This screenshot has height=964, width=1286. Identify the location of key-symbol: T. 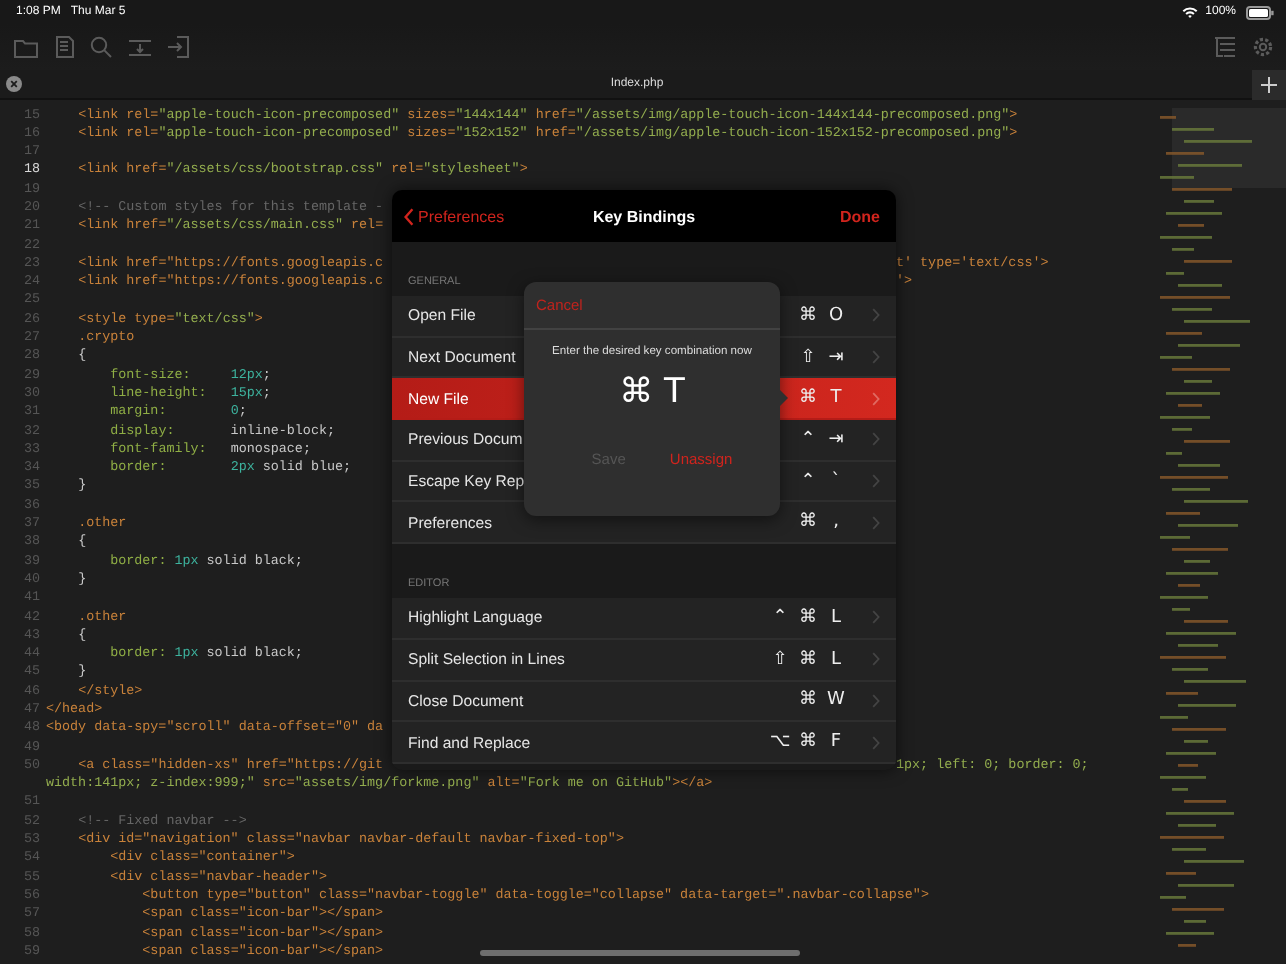
(836, 398).